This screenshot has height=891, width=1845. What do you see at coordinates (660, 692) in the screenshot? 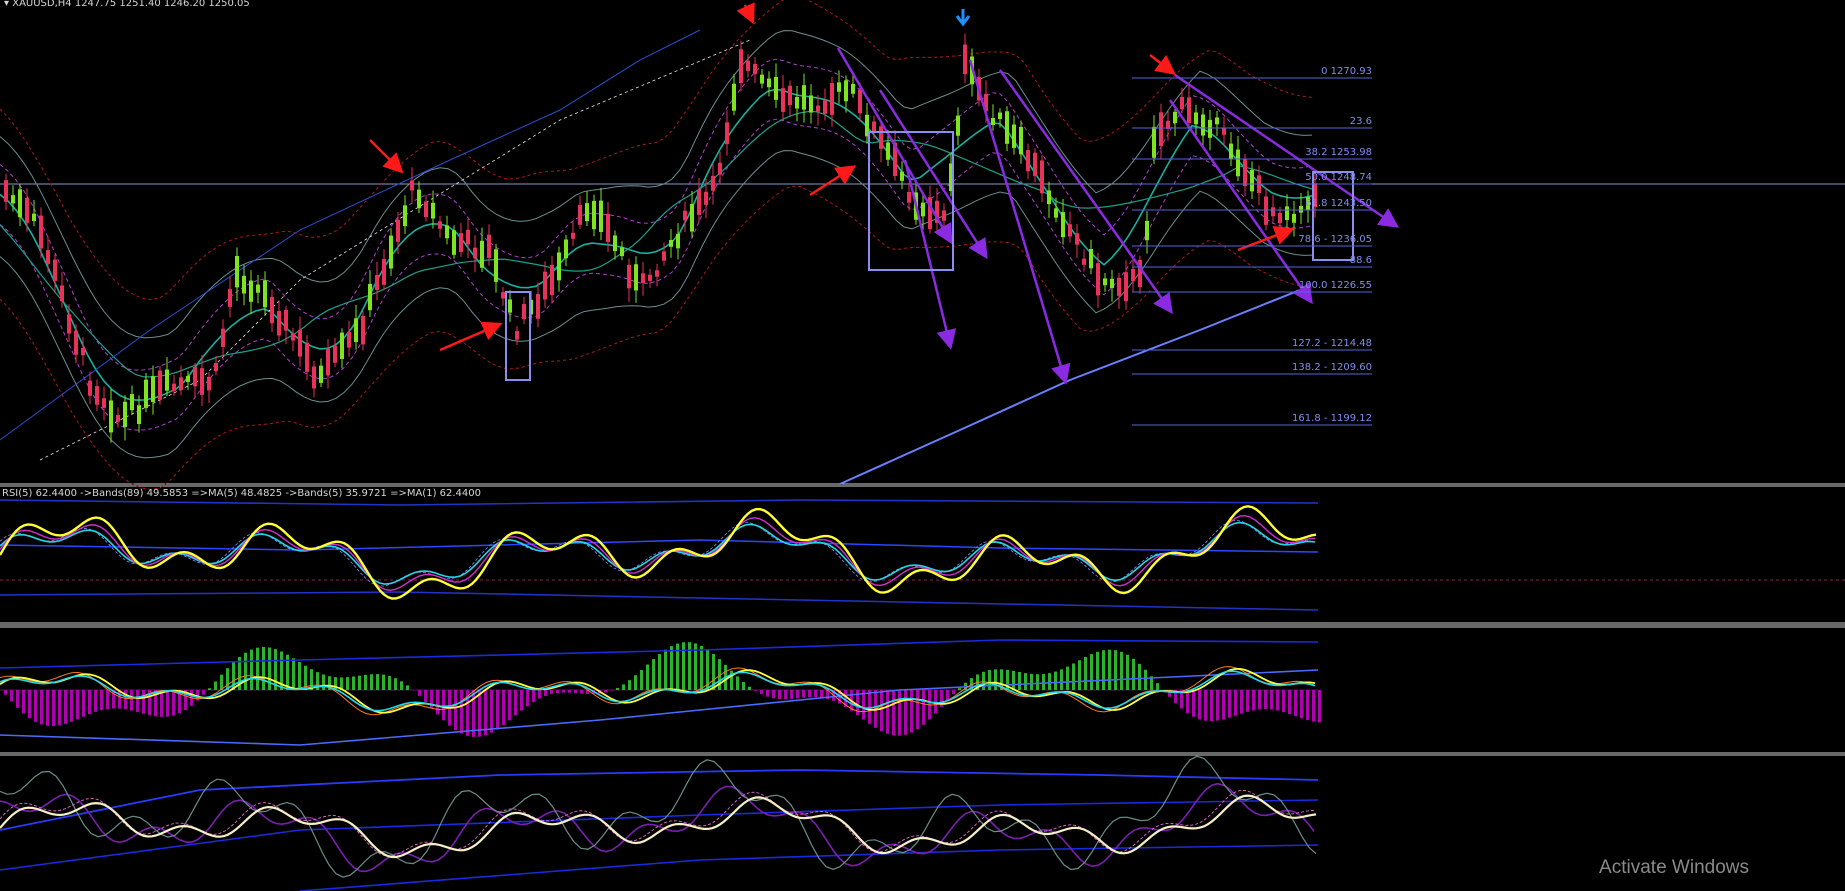
I see `macd-panel-plot` at bounding box center [660, 692].